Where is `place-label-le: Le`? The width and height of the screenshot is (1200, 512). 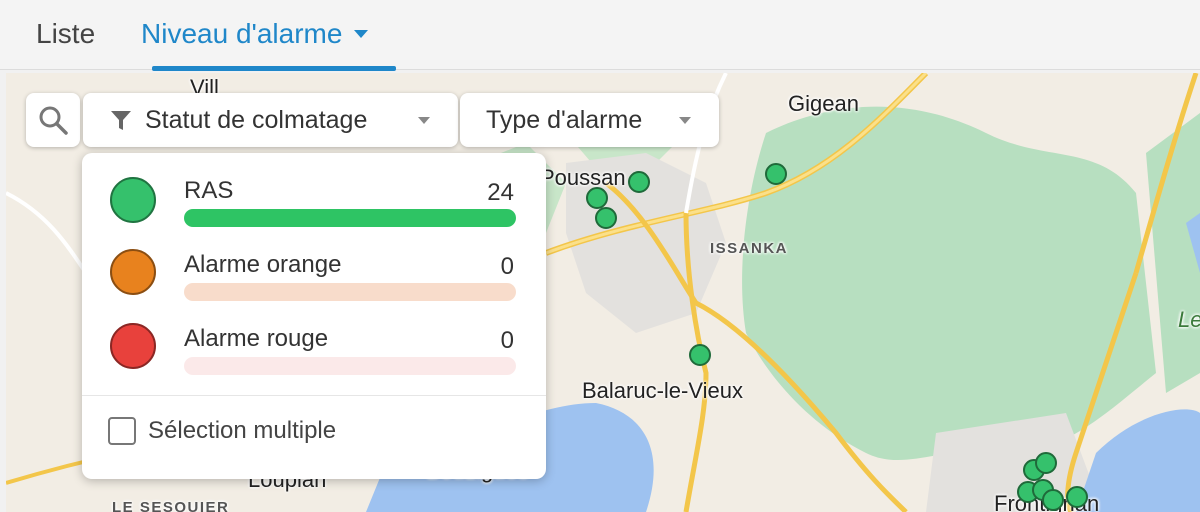 place-label-le: Le is located at coordinates (1189, 319).